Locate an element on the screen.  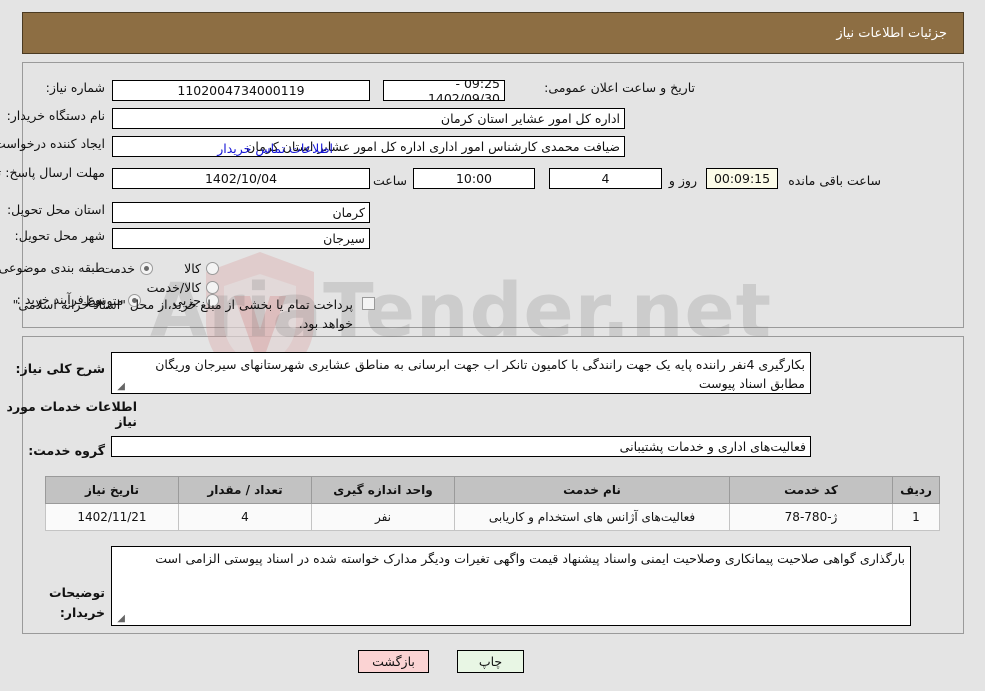
province-label: استان محل تحویل: is located at coordinates (55, 209).